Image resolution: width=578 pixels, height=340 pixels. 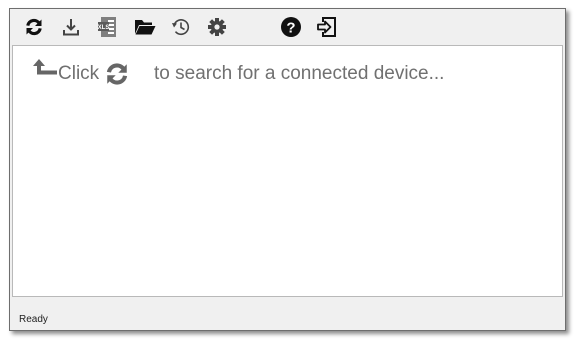 I want to click on settings-button, so click(x=217, y=27).